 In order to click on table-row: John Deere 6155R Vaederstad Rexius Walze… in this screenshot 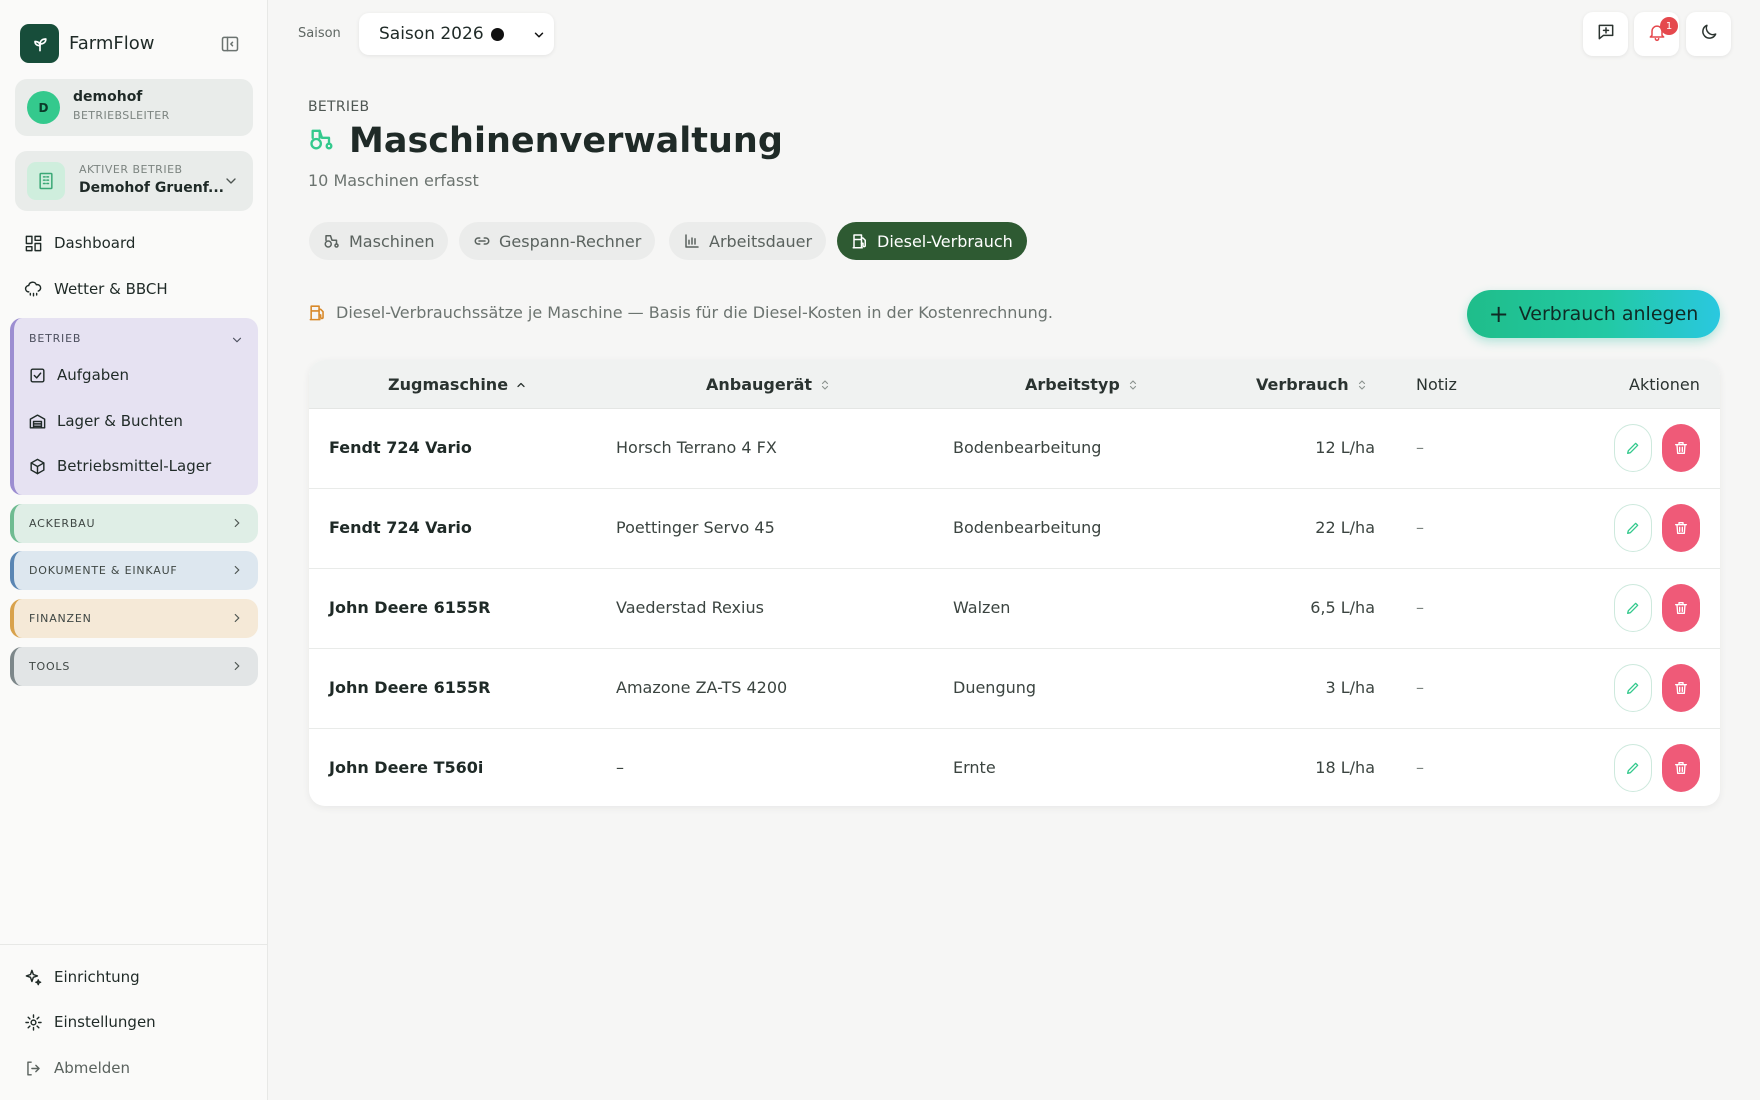, I will do `click(1014, 609)`.